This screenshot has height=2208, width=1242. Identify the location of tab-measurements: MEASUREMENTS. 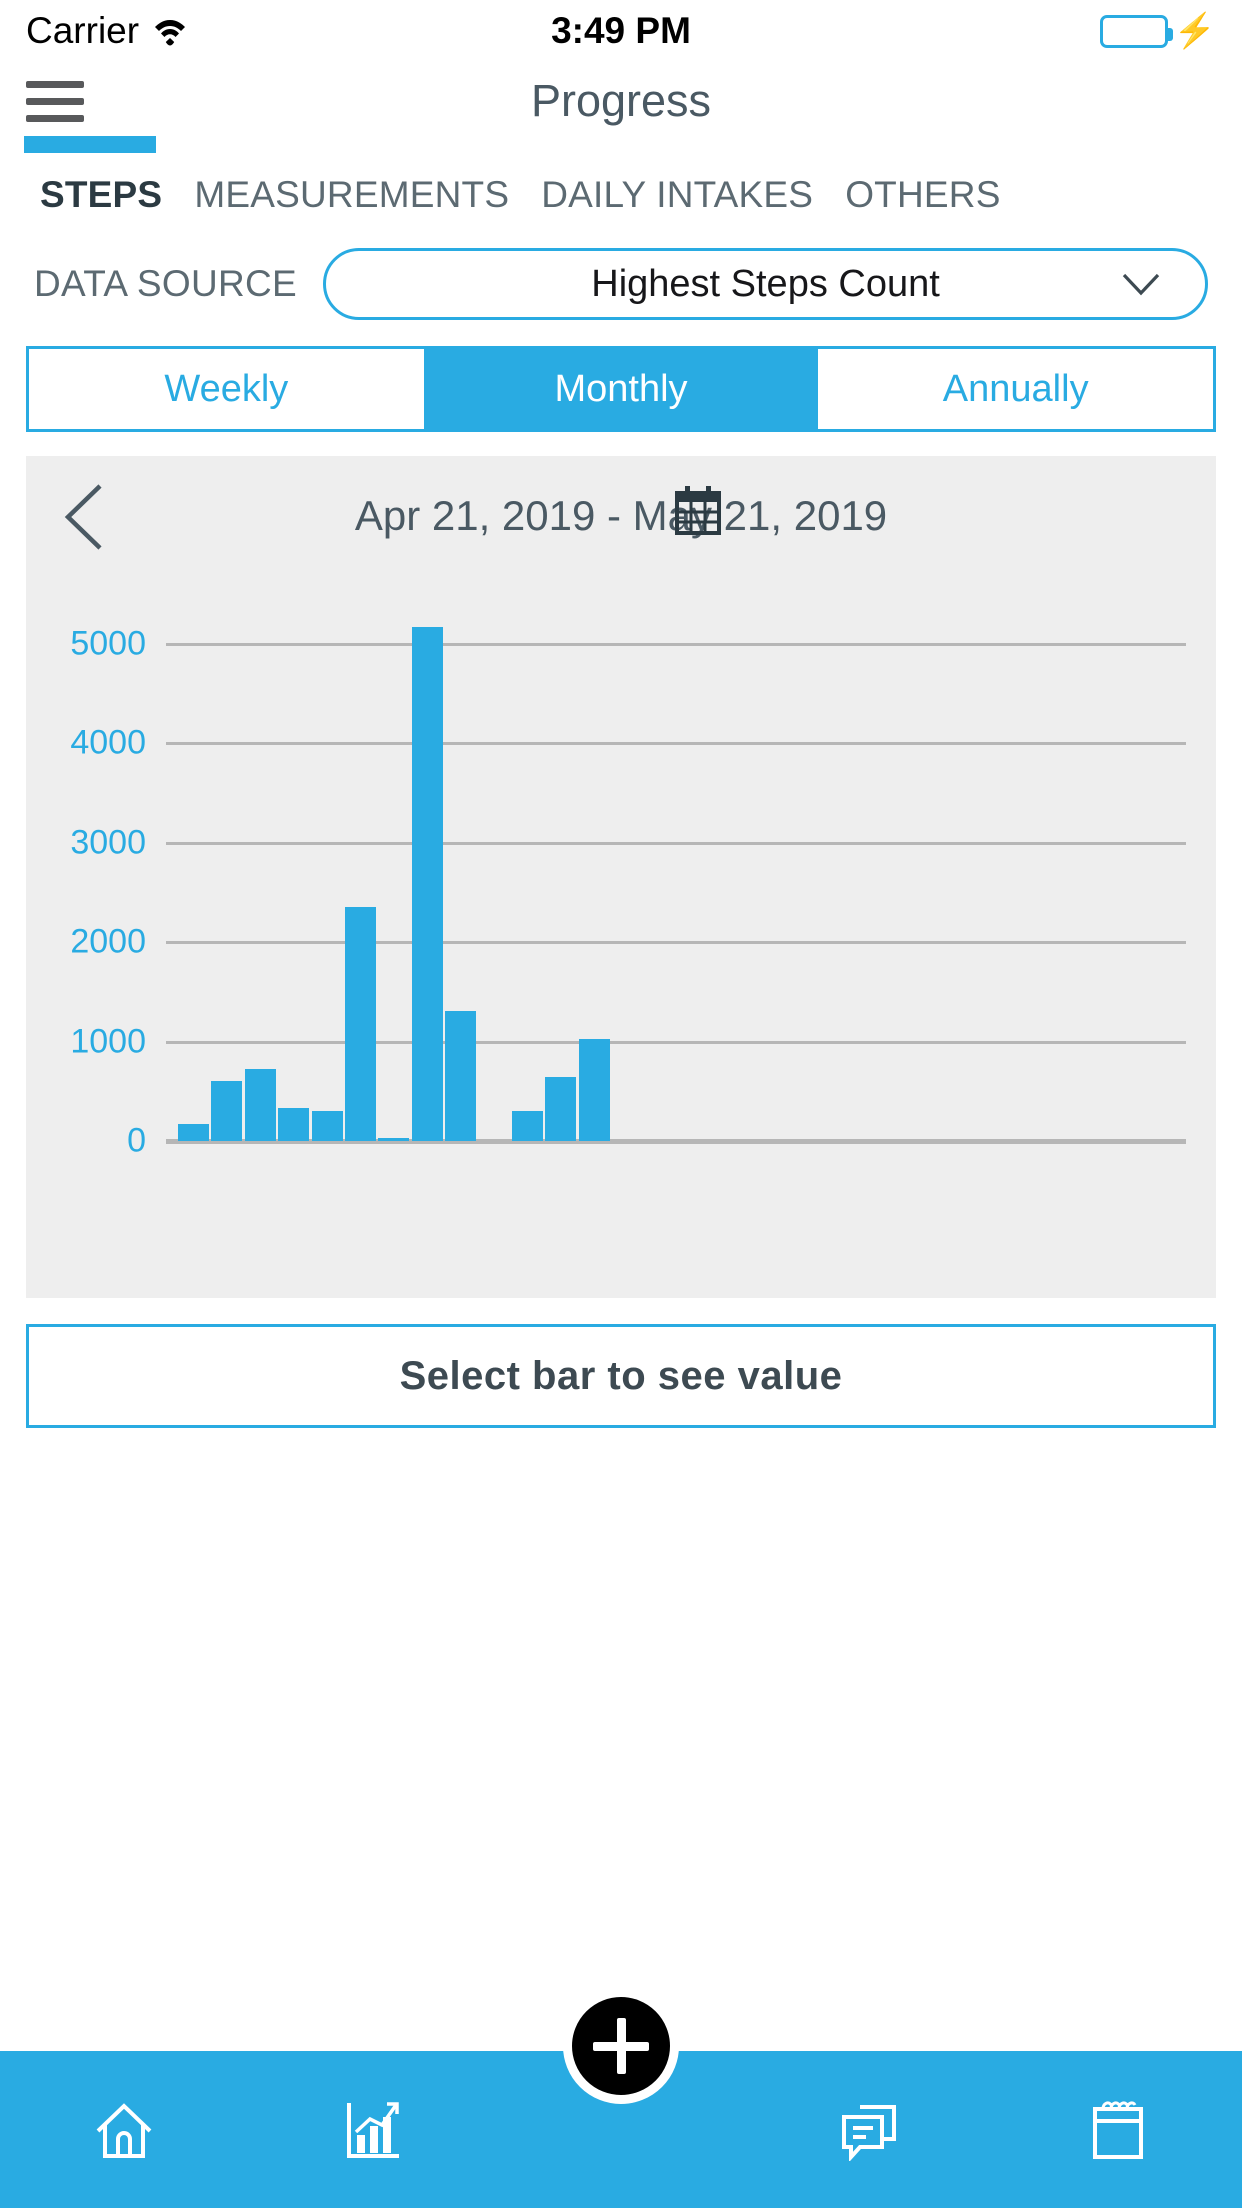
(351, 198).